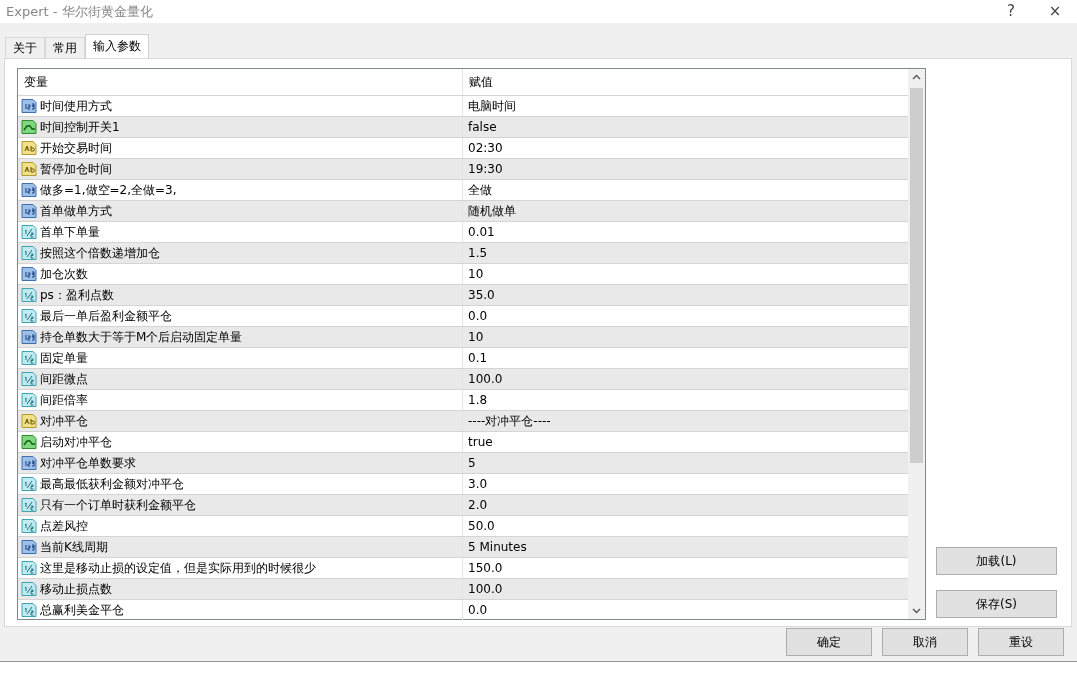 The width and height of the screenshot is (1077, 675). What do you see at coordinates (76, 148) in the screenshot?
I see `parameter-name: 开始交易时间` at bounding box center [76, 148].